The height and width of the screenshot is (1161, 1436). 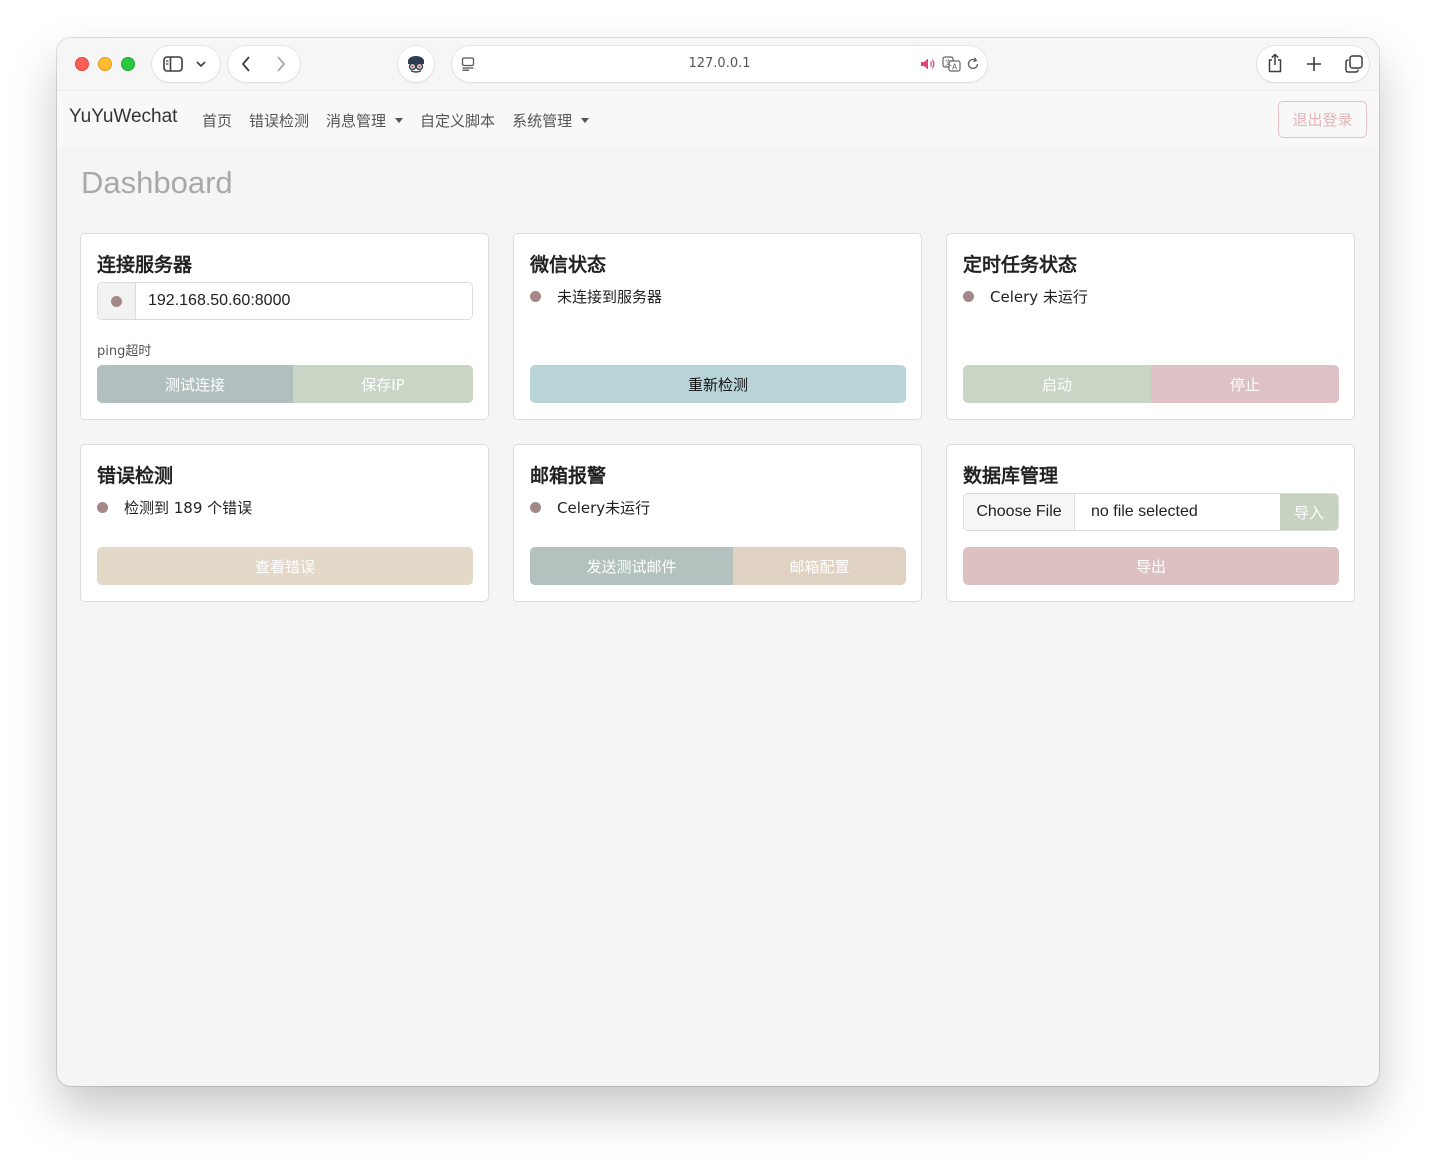 I want to click on start-button: 启动, so click(x=1057, y=384).